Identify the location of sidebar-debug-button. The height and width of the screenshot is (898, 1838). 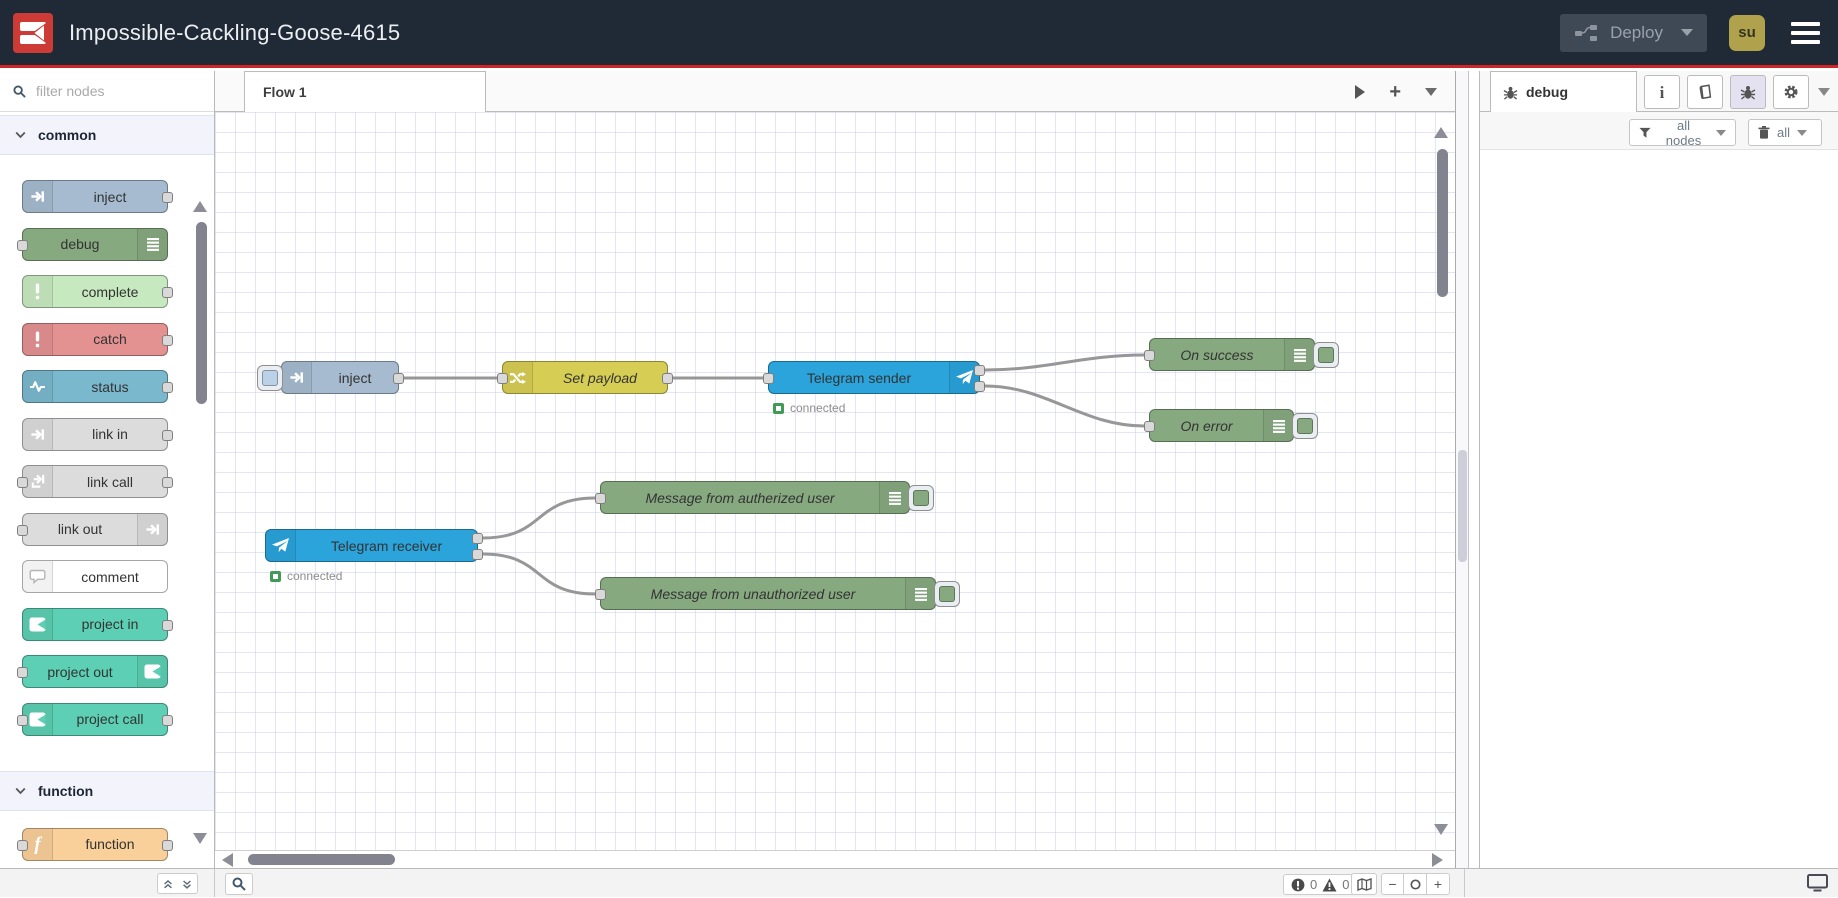
(1748, 92).